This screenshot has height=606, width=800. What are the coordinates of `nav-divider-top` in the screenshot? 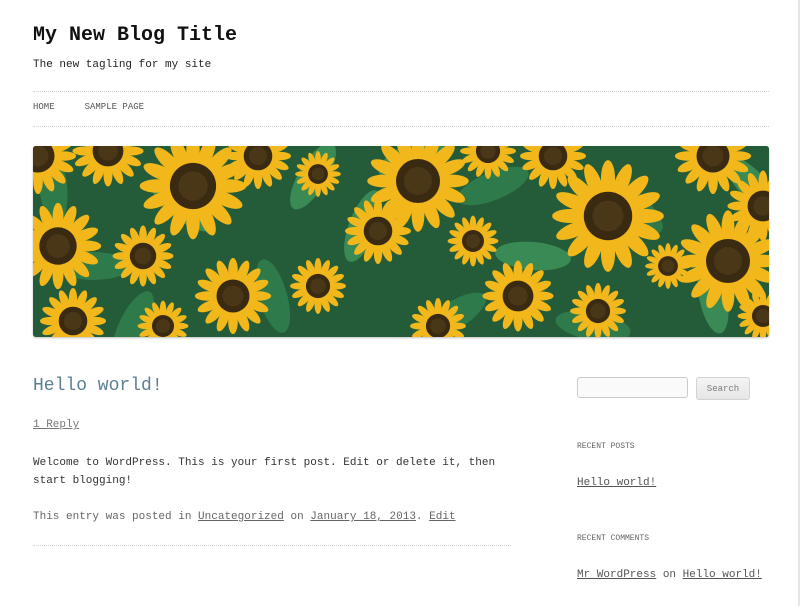 It's located at (401, 91).